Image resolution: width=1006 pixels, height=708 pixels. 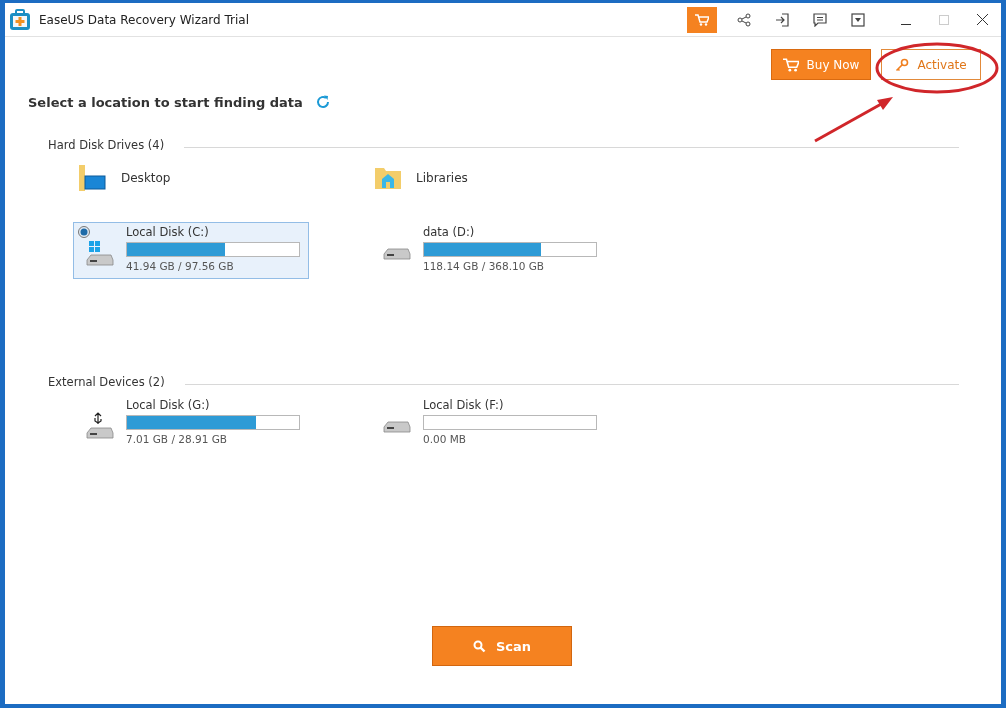 What do you see at coordinates (106, 145) in the screenshot?
I see `section-title: Hard Disk Drives (4)` at bounding box center [106, 145].